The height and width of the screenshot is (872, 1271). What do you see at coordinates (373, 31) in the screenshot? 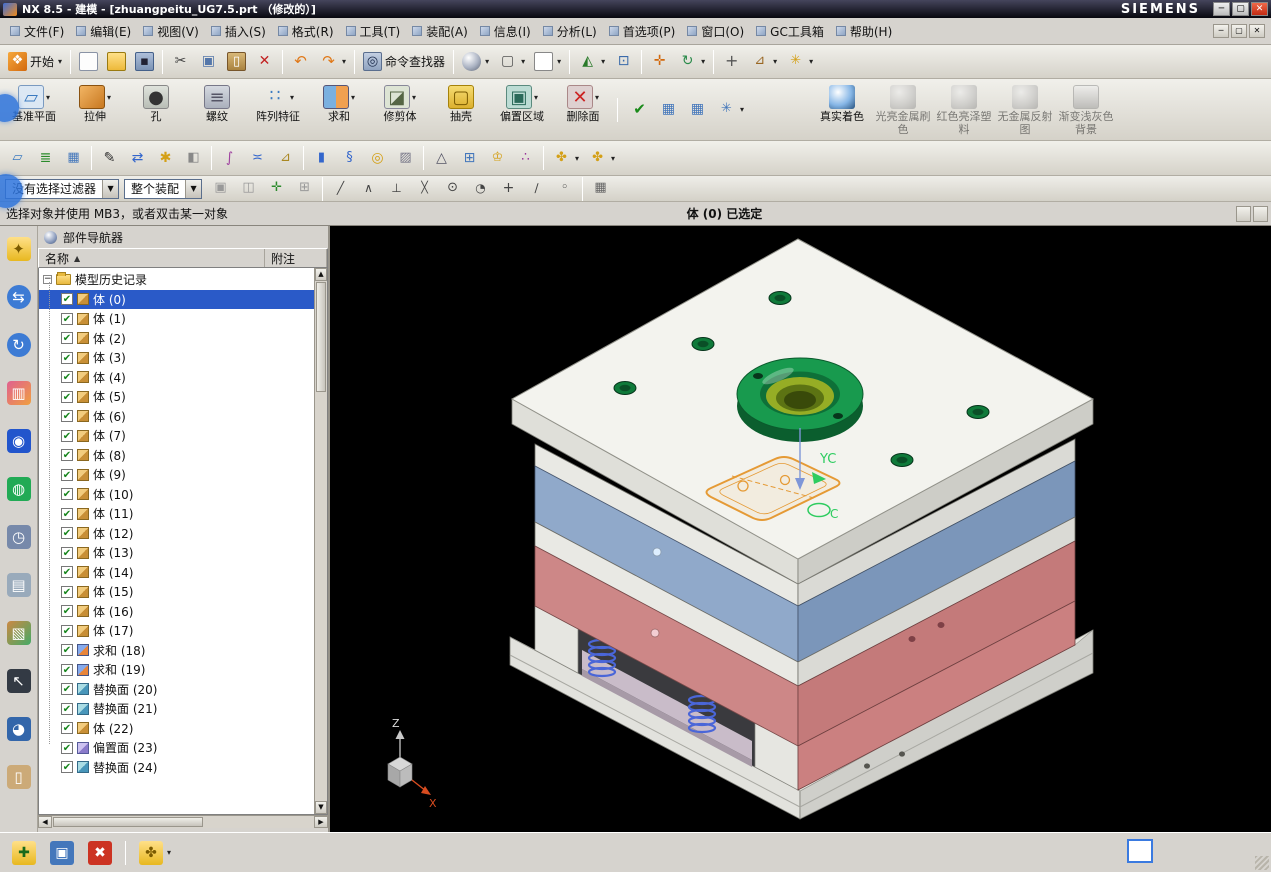
I see `menu-item-6: 工具(T)` at bounding box center [373, 31].